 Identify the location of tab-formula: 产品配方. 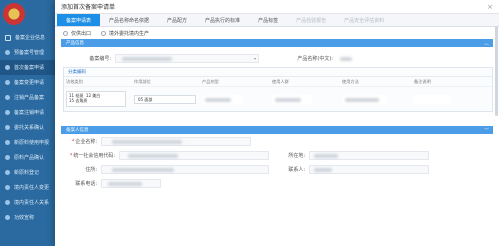
(177, 20).